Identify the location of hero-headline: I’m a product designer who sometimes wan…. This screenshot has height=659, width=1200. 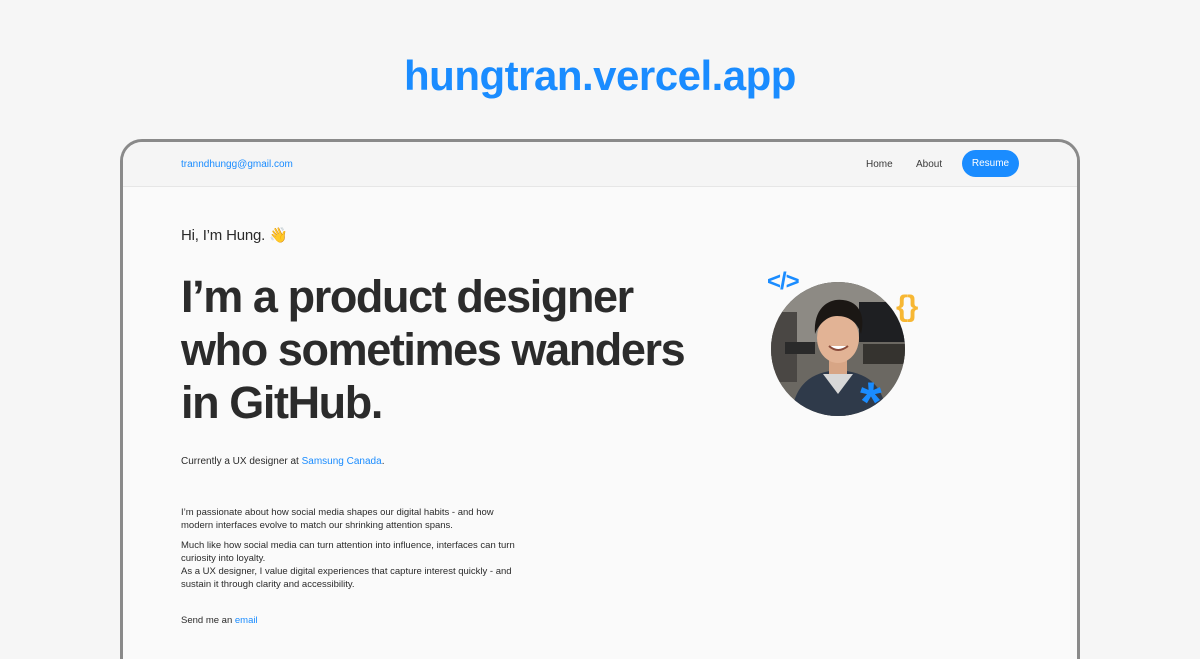
(433, 349).